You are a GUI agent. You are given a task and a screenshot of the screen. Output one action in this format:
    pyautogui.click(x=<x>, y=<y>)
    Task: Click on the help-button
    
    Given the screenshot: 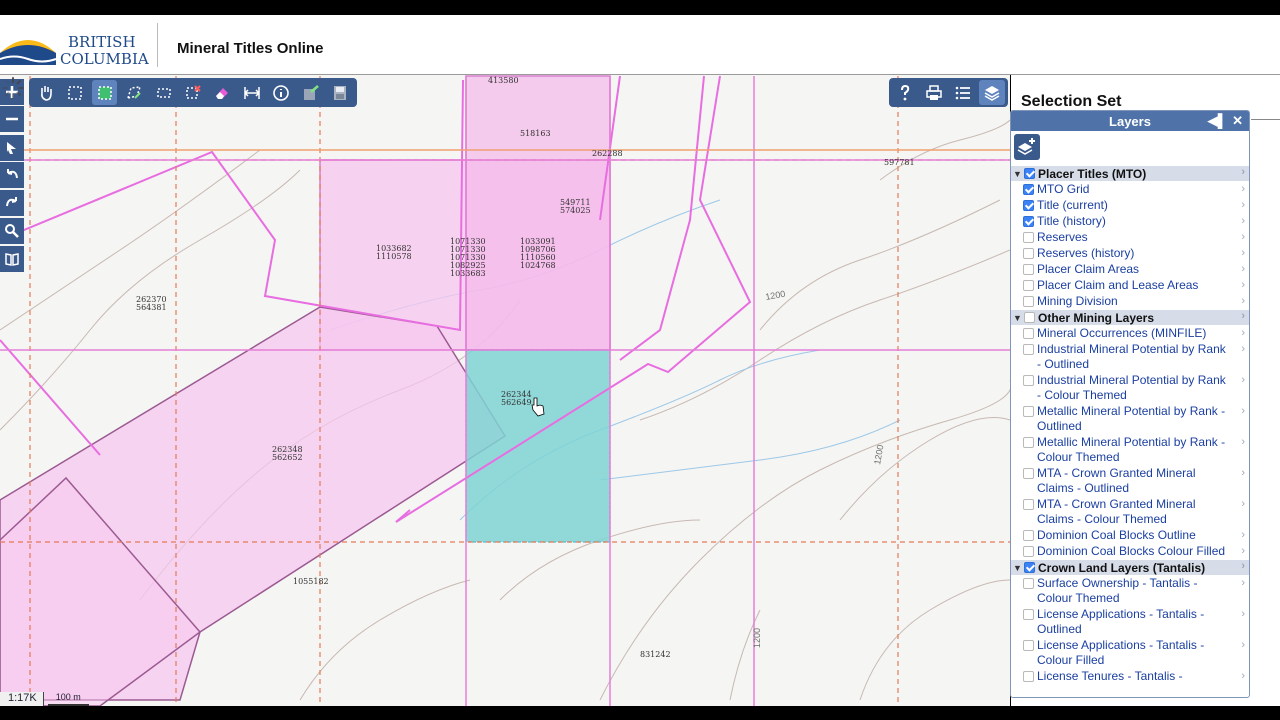 What is the action you would take?
    pyautogui.click(x=905, y=92)
    